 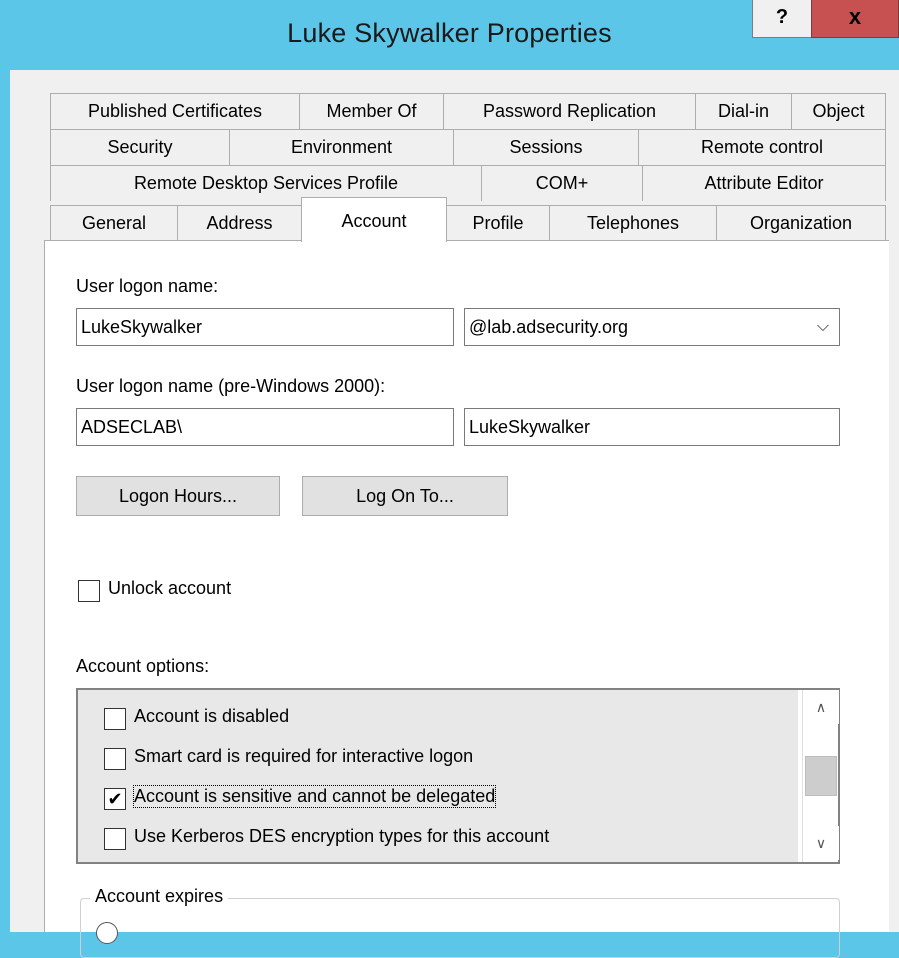 What do you see at coordinates (175, 111) in the screenshot?
I see `tab-published-certificates: Published Certificates` at bounding box center [175, 111].